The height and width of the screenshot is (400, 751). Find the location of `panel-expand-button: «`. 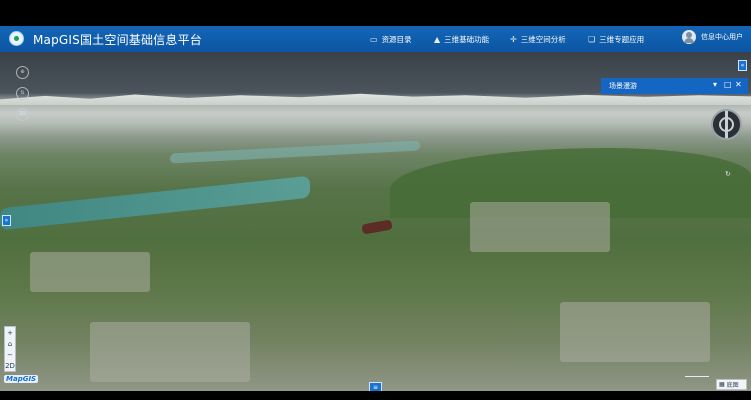

panel-expand-button: « is located at coordinates (742, 65).